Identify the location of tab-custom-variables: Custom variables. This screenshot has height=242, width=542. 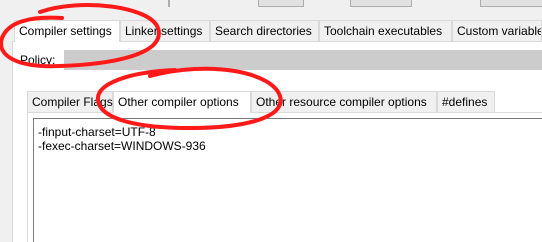
(497, 31).